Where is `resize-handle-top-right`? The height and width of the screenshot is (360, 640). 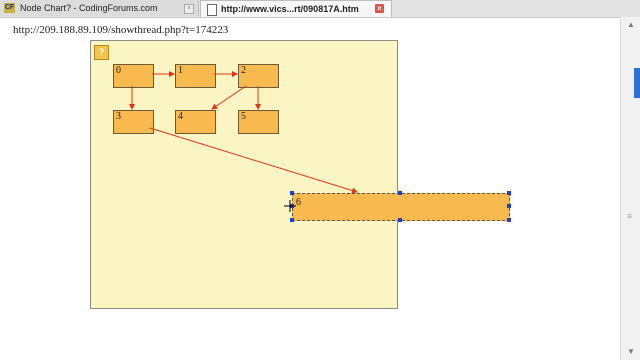
resize-handle-top-right is located at coordinates (509, 193).